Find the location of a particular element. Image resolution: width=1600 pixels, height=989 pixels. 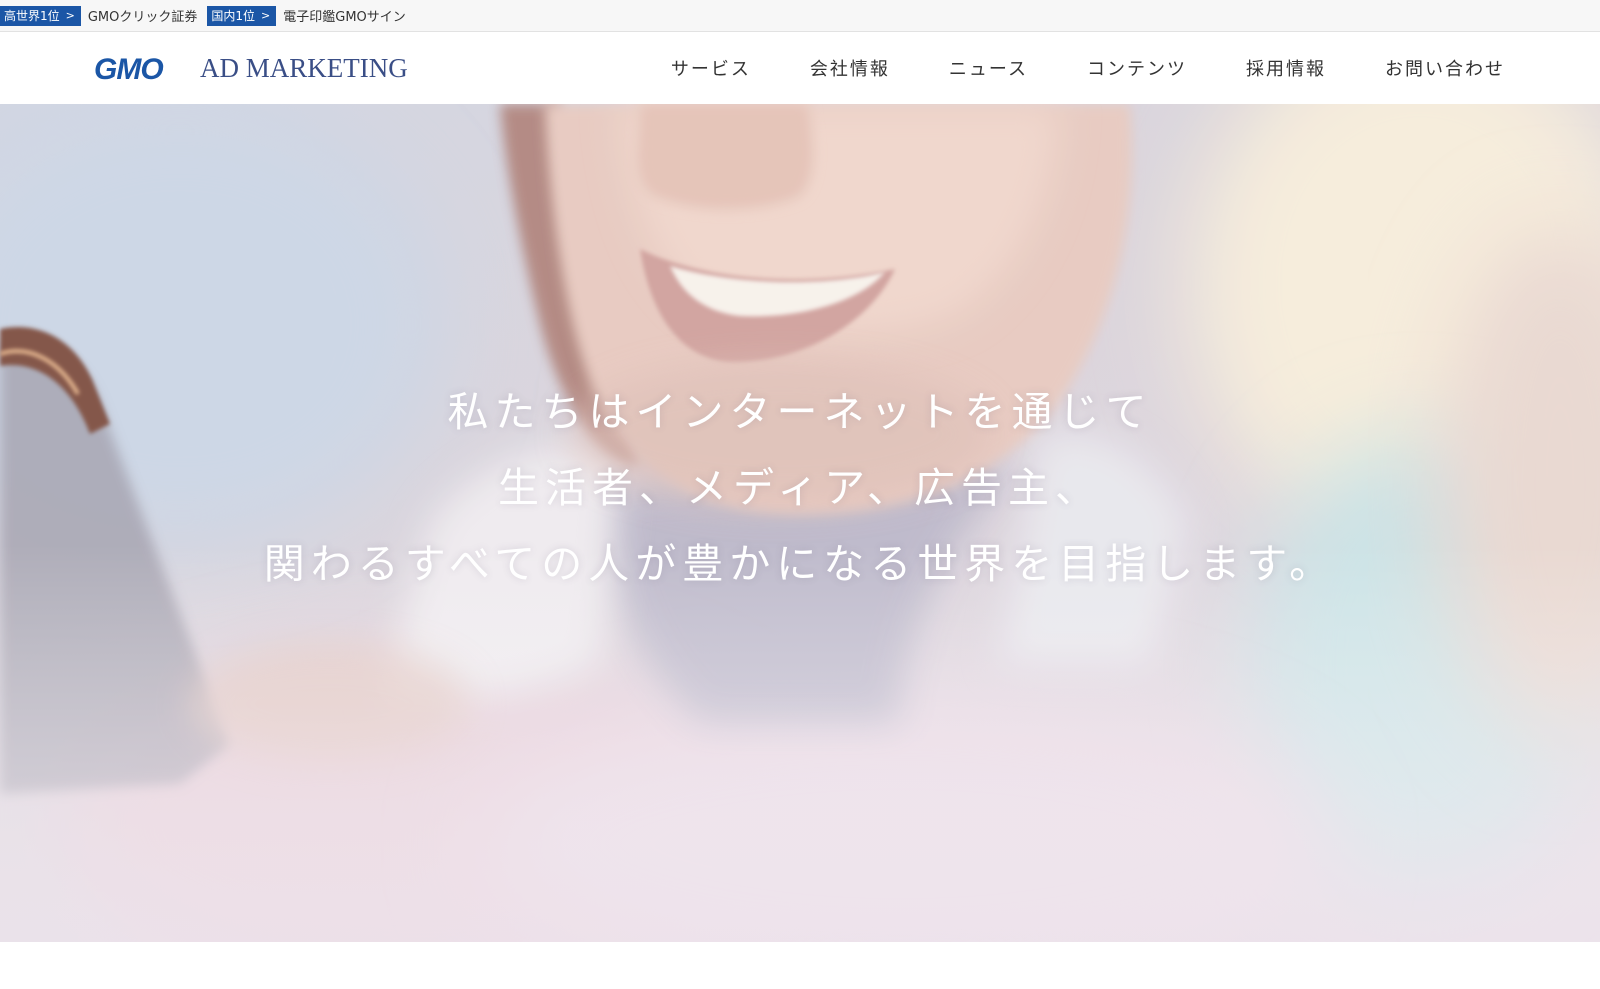

svg-text: GMO is located at coordinates (128, 68).